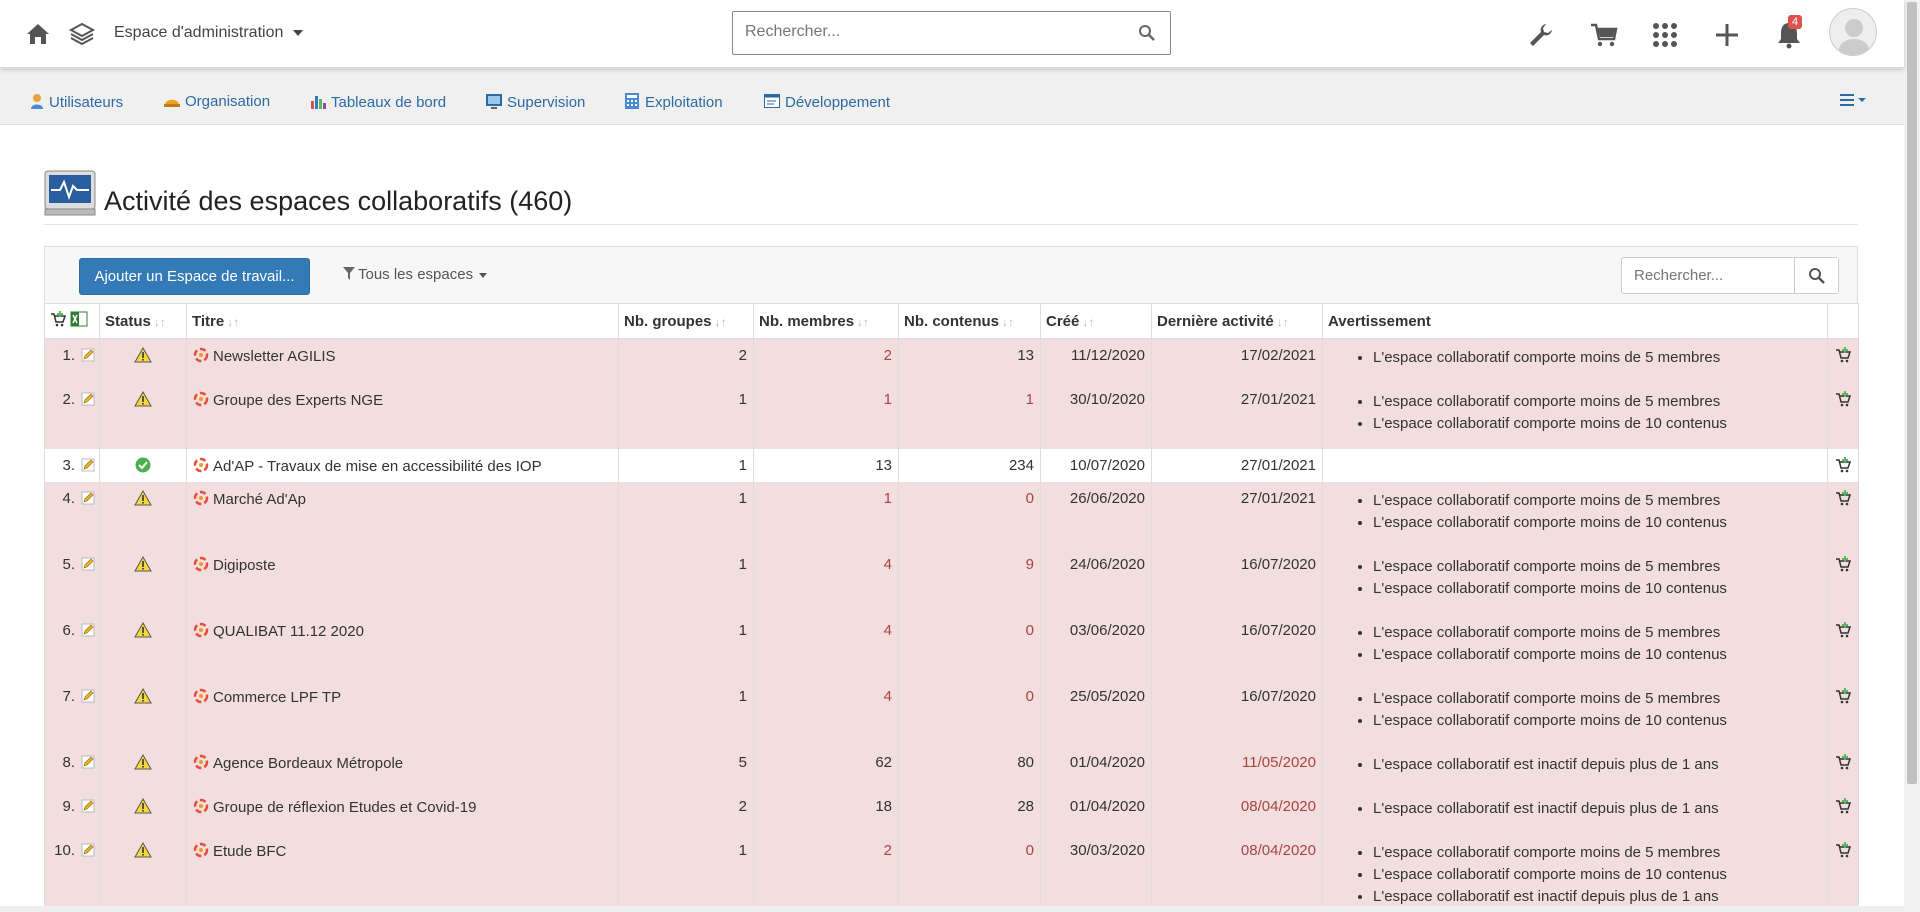  What do you see at coordinates (378, 102) in the screenshot?
I see `nav-item-tableaux-de-bord: Tableaux de bord` at bounding box center [378, 102].